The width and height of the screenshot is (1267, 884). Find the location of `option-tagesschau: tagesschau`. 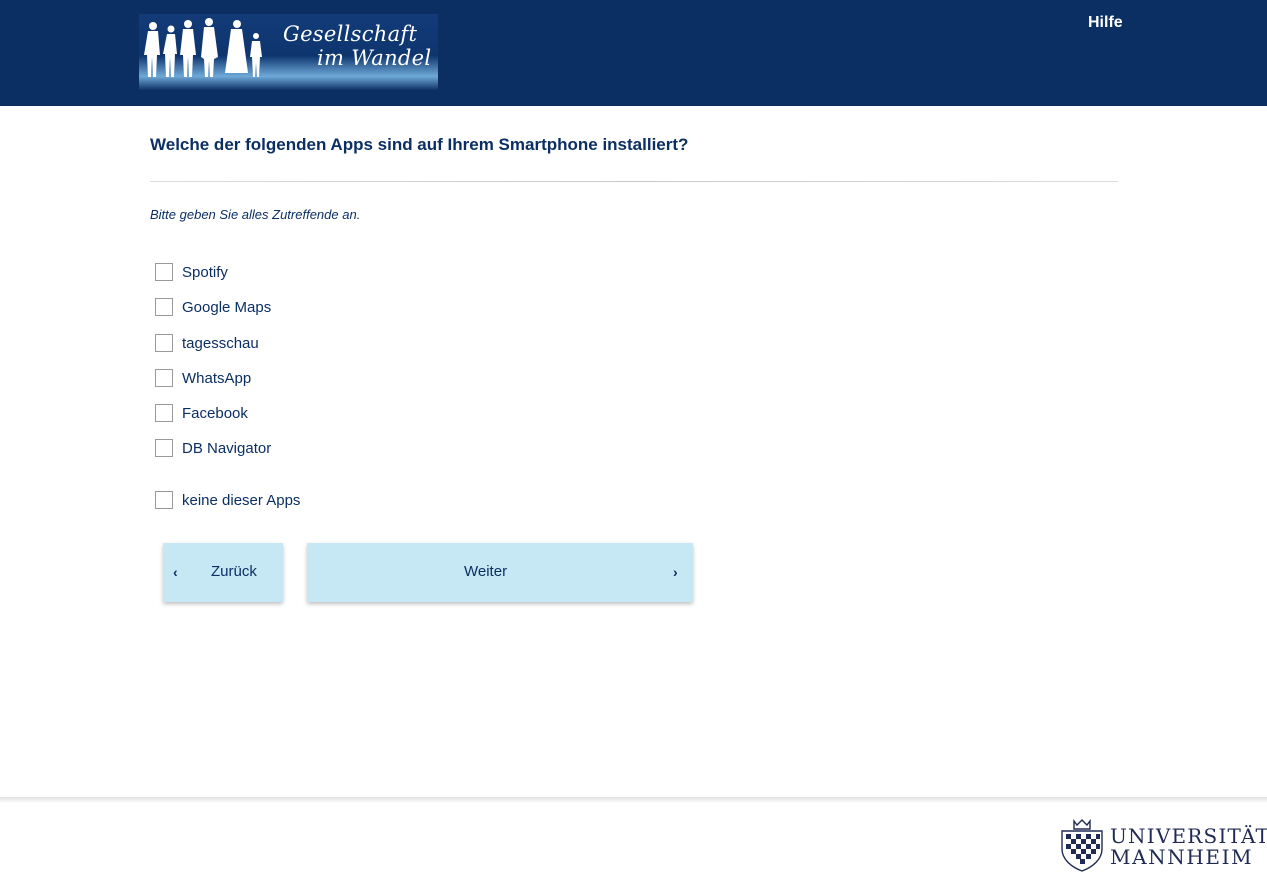

option-tagesschau: tagesschau is located at coordinates (207, 343).